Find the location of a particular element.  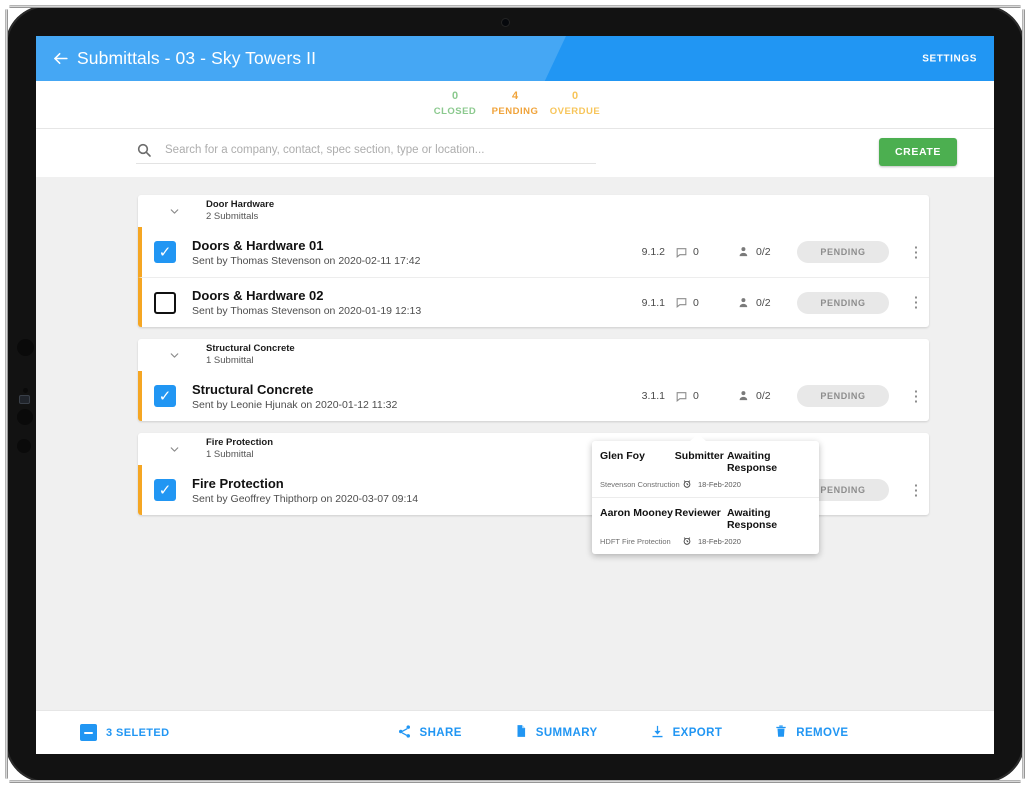

search-icon is located at coordinates (144, 150).